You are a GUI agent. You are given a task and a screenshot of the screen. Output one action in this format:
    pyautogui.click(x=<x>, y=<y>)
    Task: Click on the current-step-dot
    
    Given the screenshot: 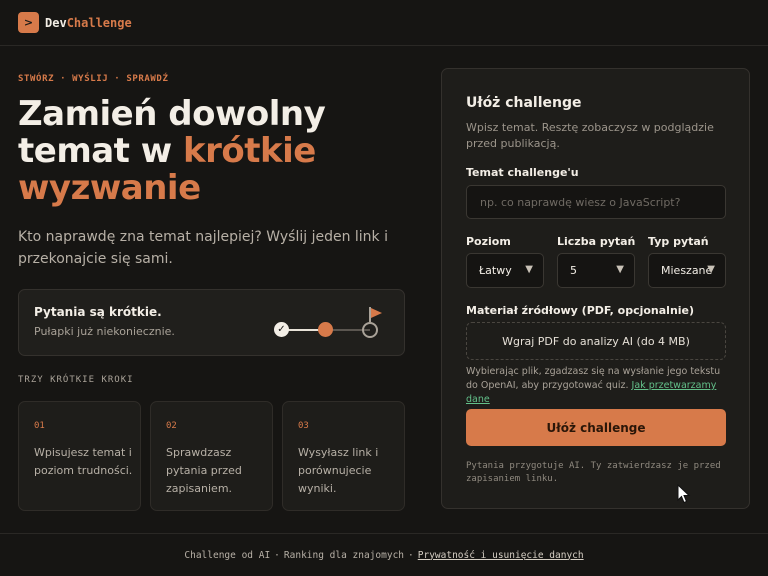 What is the action you would take?
    pyautogui.click(x=325, y=329)
    